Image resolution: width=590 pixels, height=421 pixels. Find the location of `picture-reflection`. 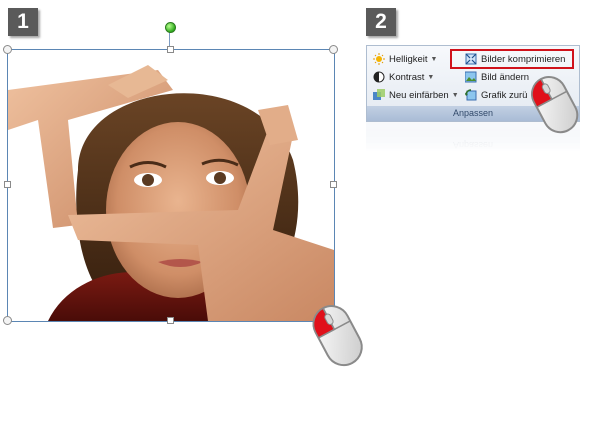

picture-reflection is located at coordinates (171, 369).